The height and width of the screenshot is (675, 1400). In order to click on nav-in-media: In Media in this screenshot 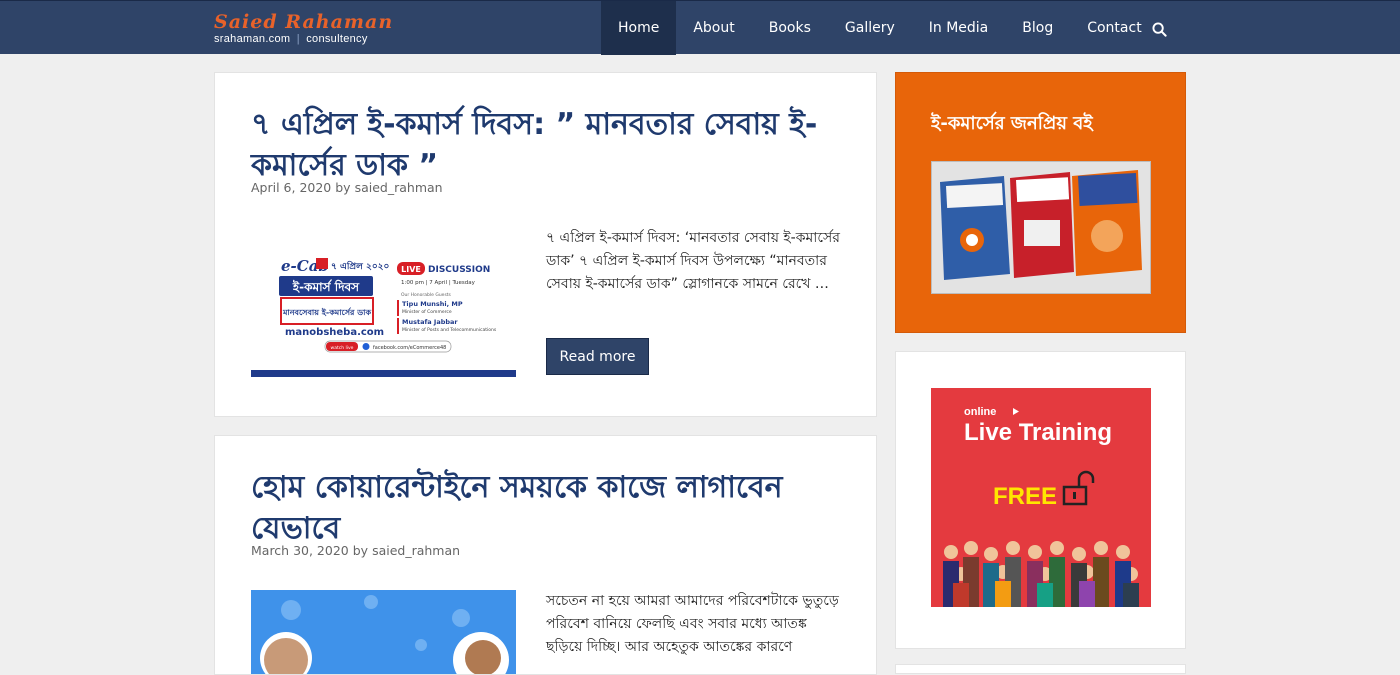, I will do `click(959, 28)`.